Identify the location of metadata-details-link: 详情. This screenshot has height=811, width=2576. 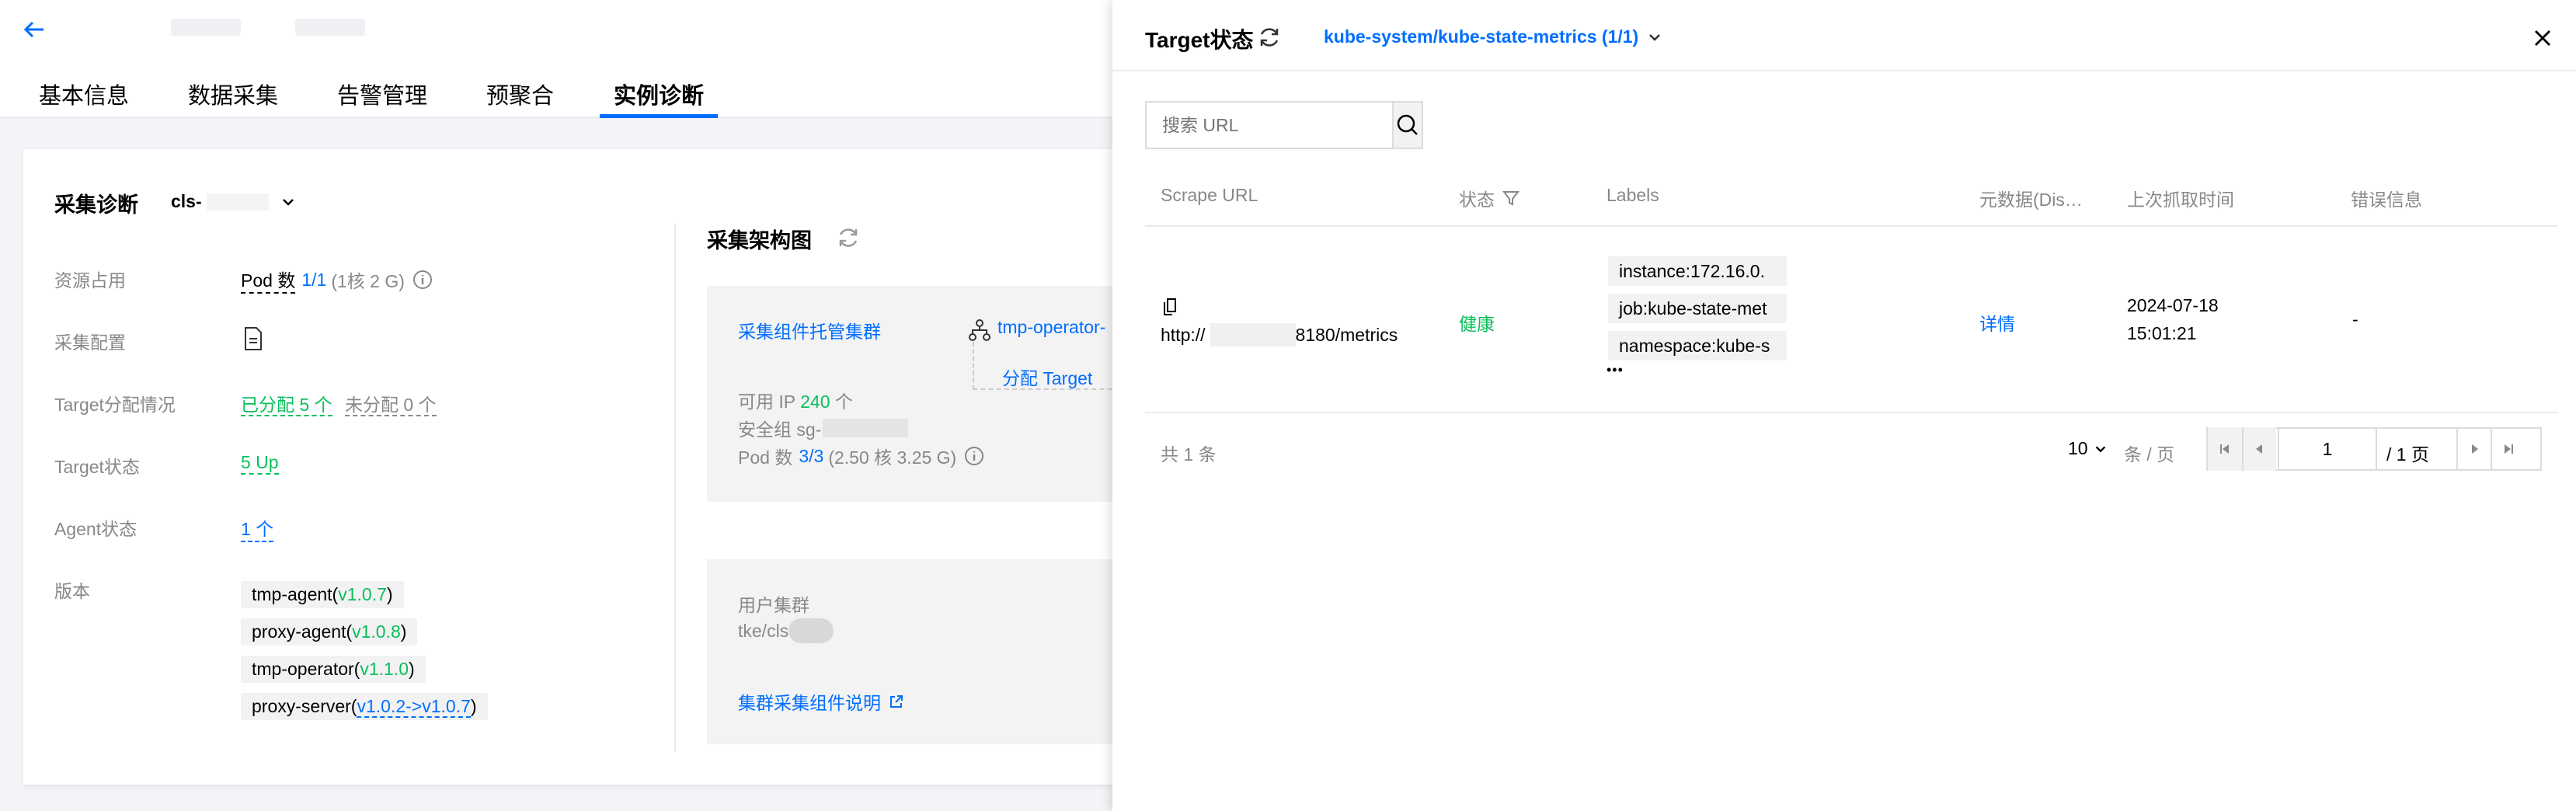
(1997, 322).